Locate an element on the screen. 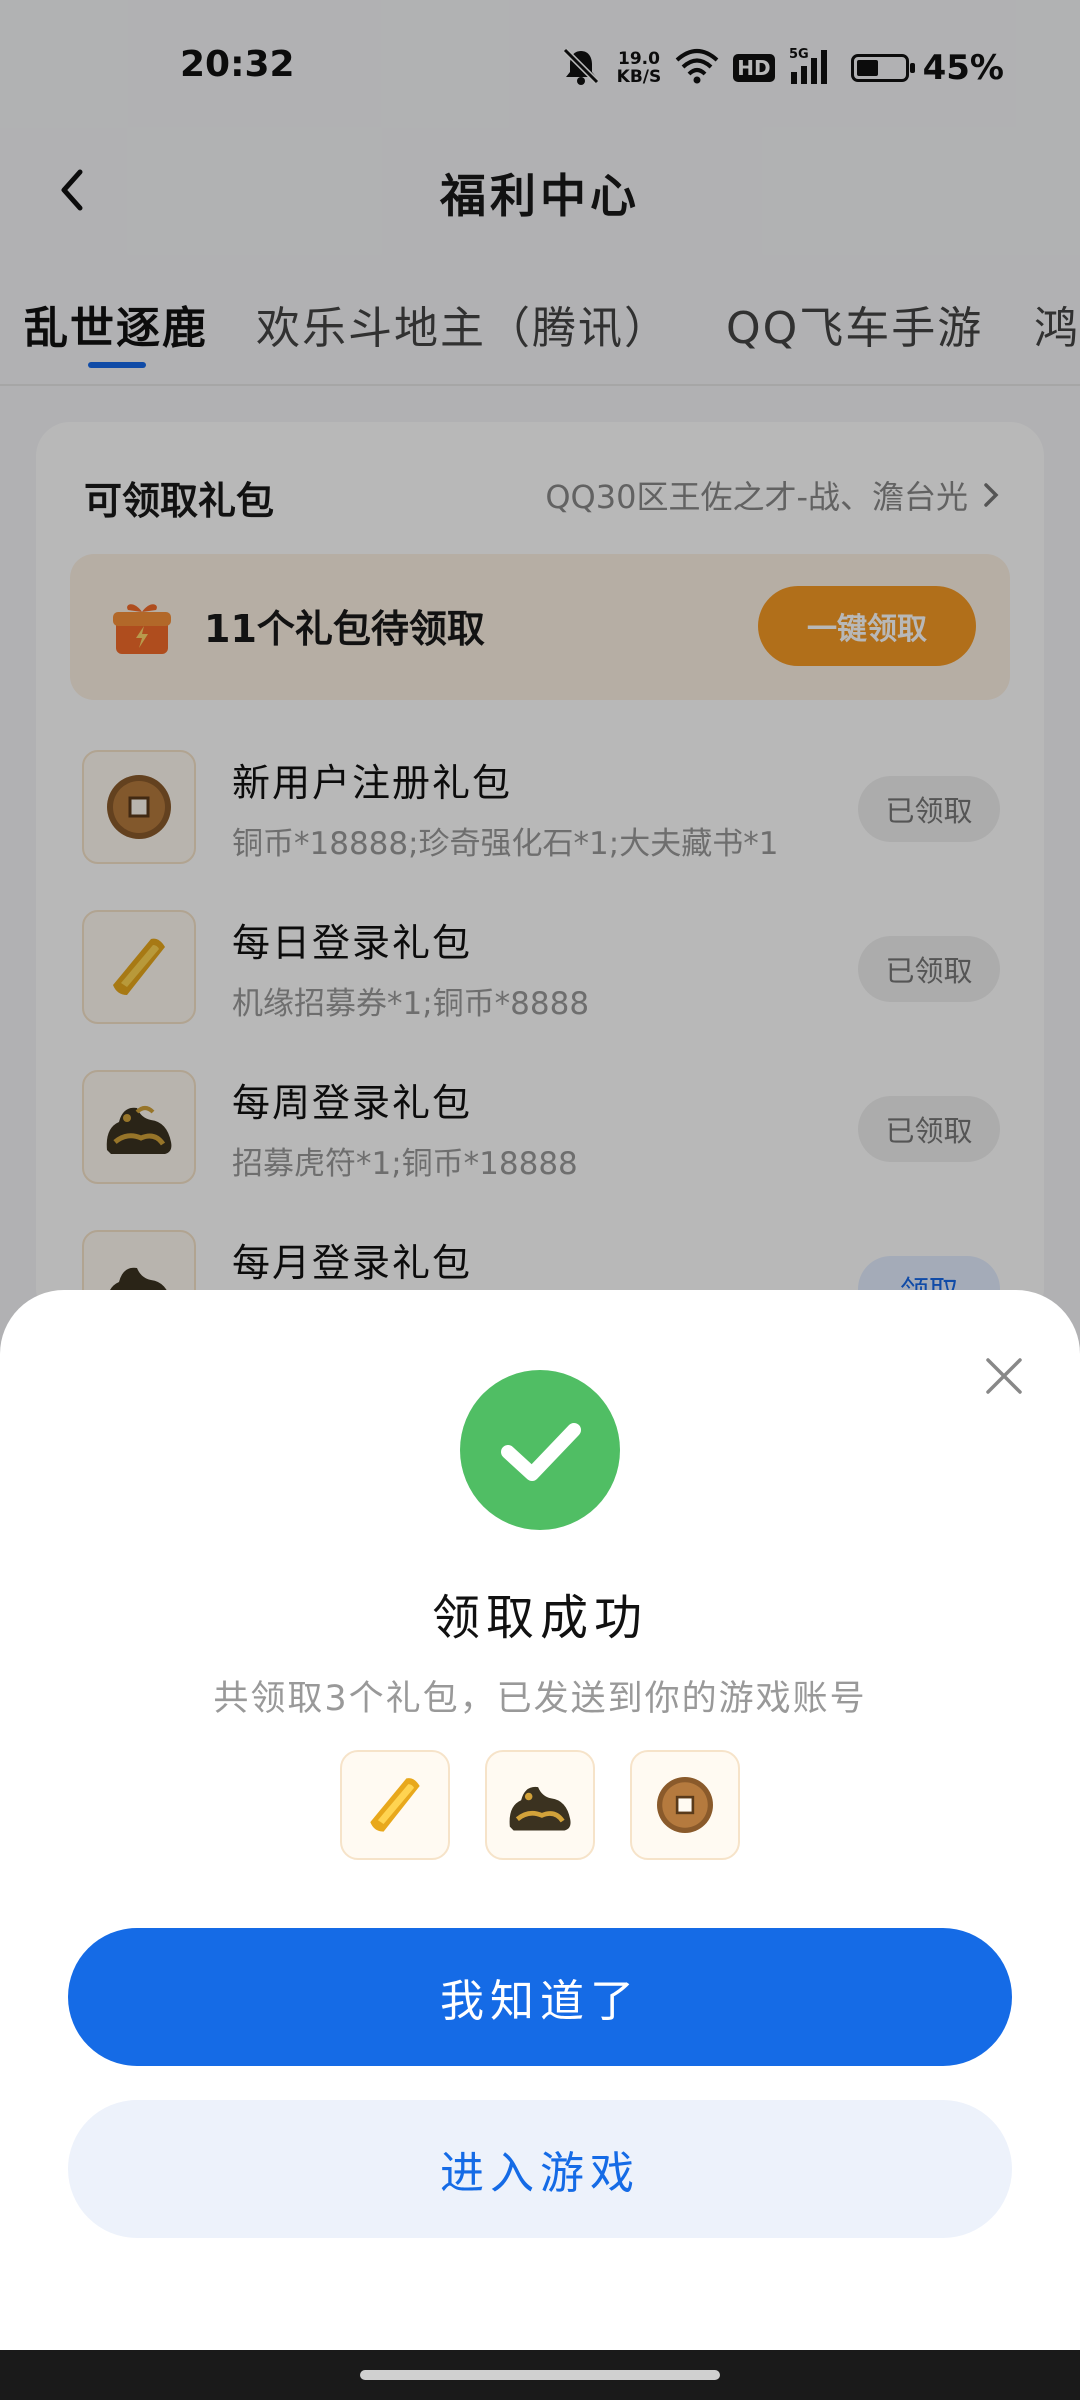 The image size is (1080, 2400). bronze-tiger-icon is located at coordinates (540, 1805).